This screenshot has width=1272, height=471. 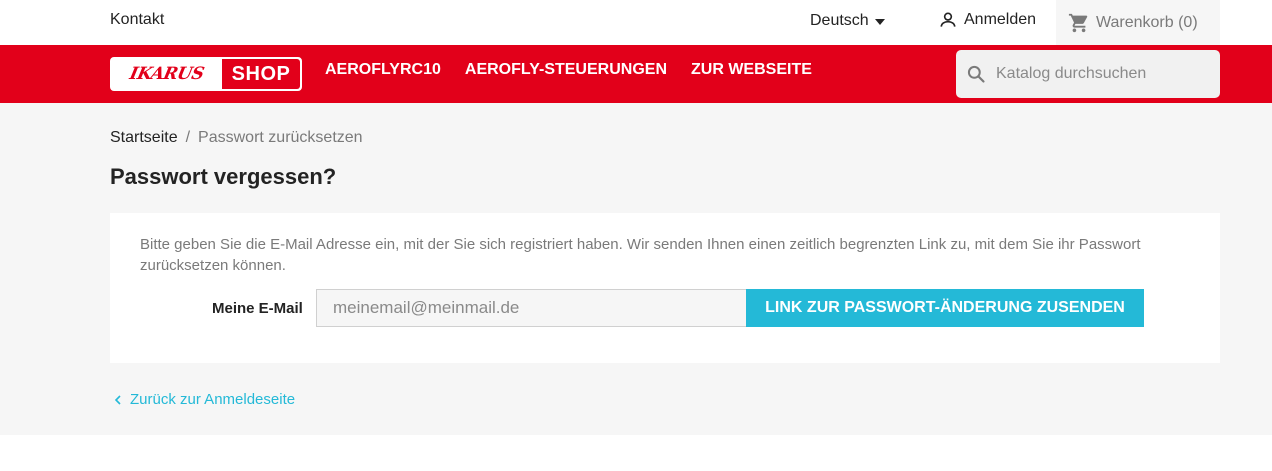 What do you see at coordinates (976, 74) in the screenshot?
I see `search-icon` at bounding box center [976, 74].